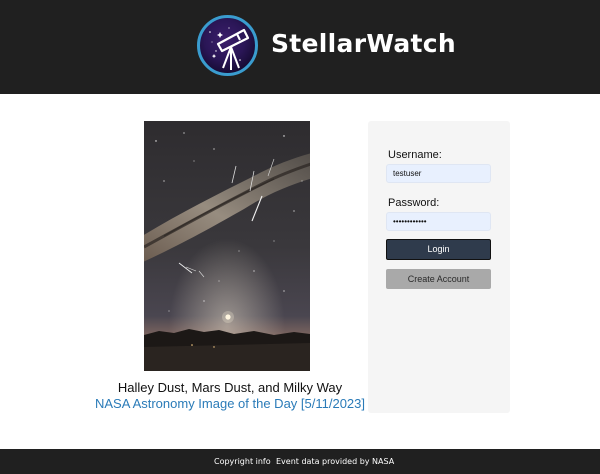 This screenshot has width=600, height=474. Describe the element at coordinates (242, 461) in the screenshot. I see `copyright-link: Copyright info` at that location.